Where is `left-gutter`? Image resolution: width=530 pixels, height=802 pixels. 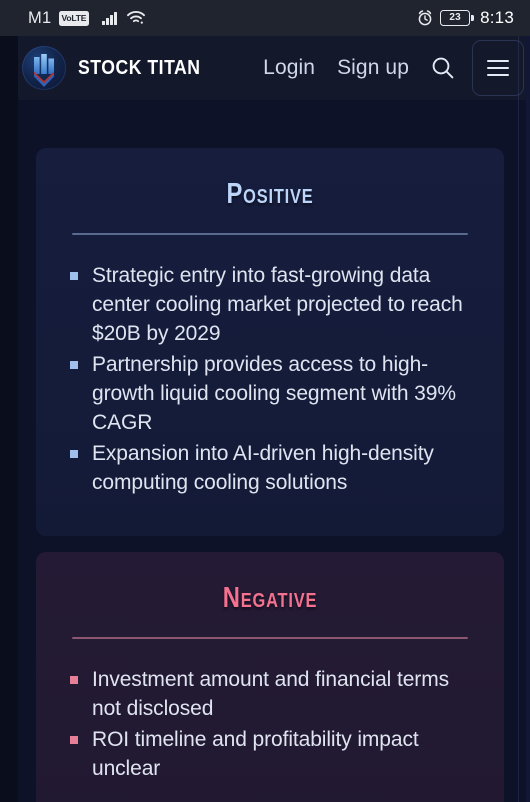 left-gutter is located at coordinates (9, 419).